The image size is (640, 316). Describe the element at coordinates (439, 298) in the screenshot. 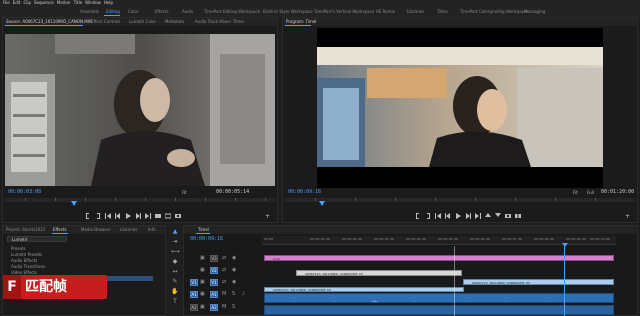

I see `a1-audio-clip` at that location.